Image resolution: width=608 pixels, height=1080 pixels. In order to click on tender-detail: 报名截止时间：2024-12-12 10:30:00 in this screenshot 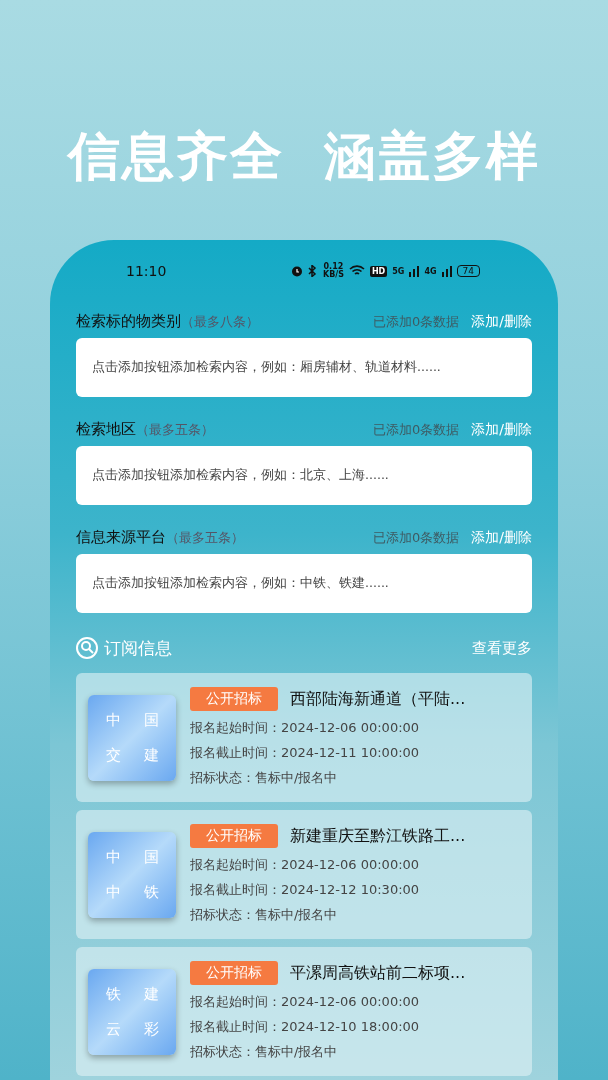, I will do `click(305, 890)`.